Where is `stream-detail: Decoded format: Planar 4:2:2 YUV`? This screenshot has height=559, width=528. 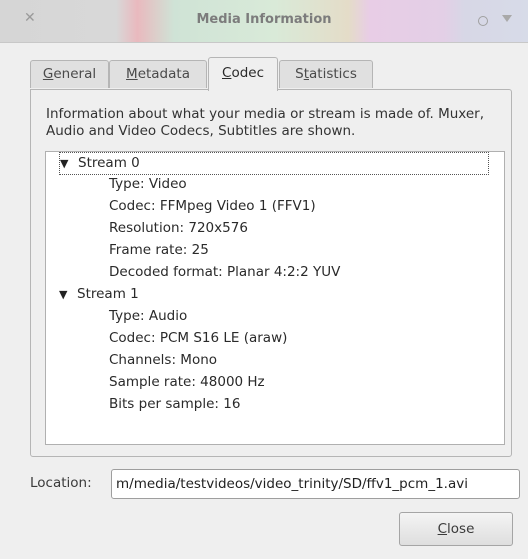 stream-detail: Decoded format: Planar 4:2:2 YUV is located at coordinates (225, 272).